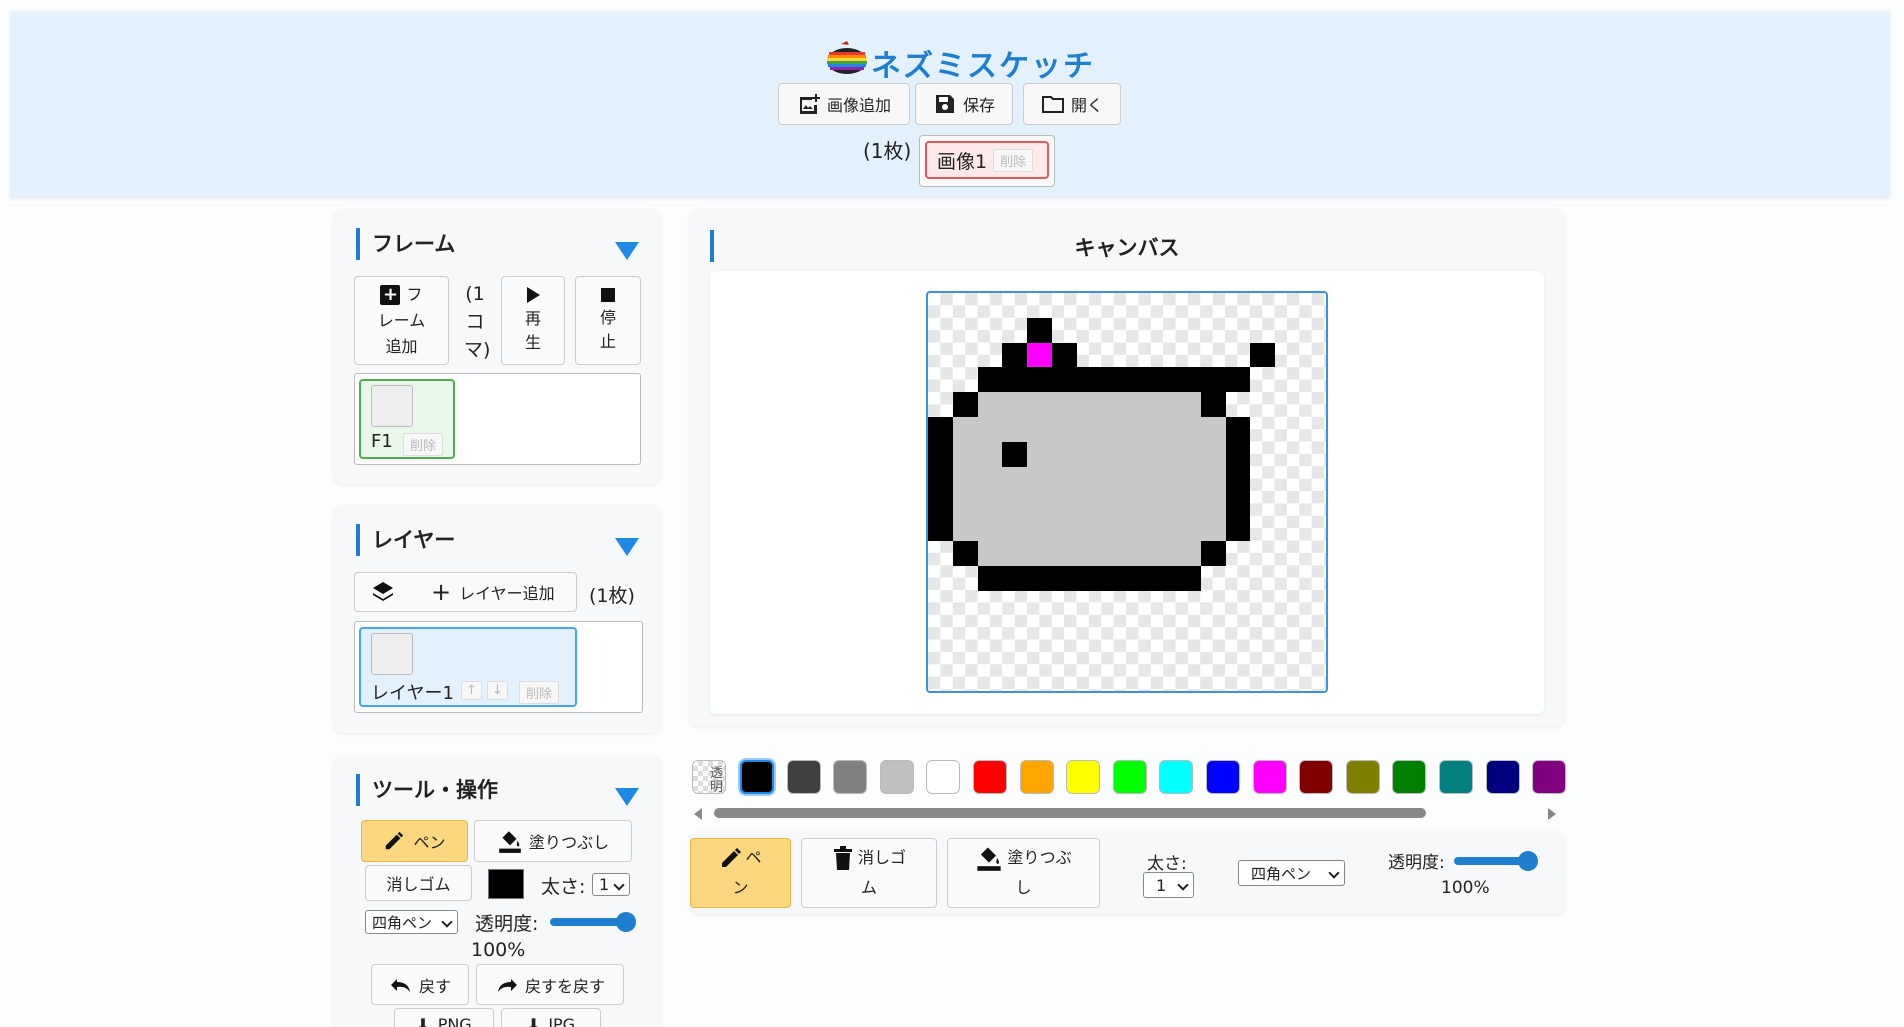 This screenshot has height=1027, width=1904. Describe the element at coordinates (429, 842) in the screenshot. I see `tool-pen-label: ペン` at that location.